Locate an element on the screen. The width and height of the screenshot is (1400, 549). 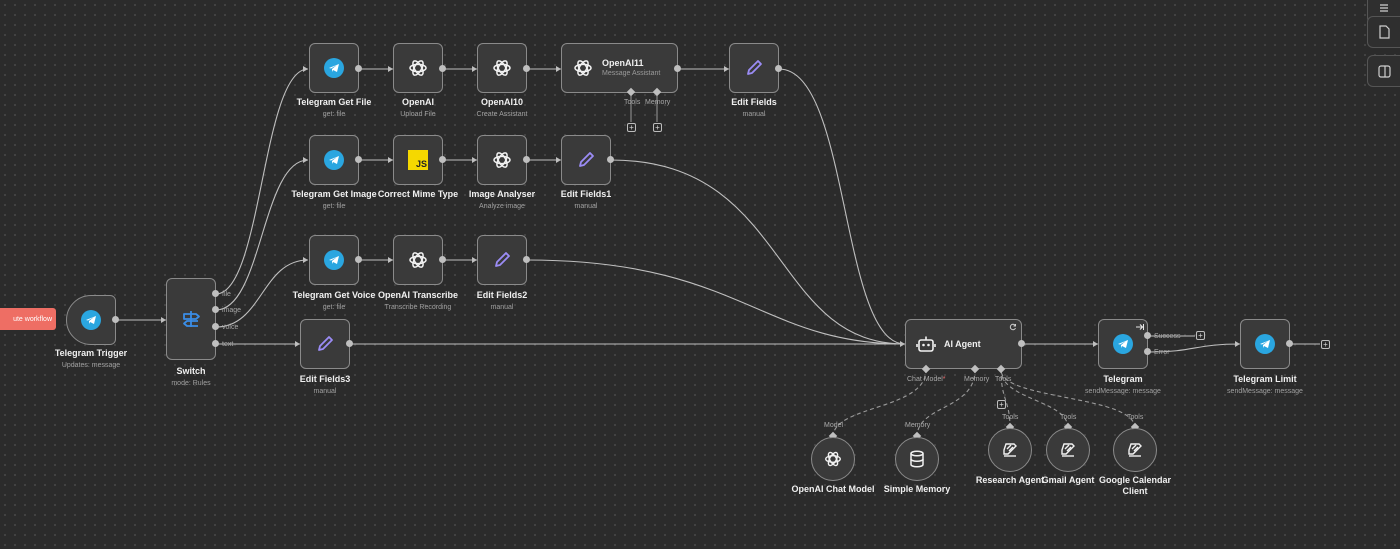
switch-output-voice: voice is located at coordinates (230, 327).